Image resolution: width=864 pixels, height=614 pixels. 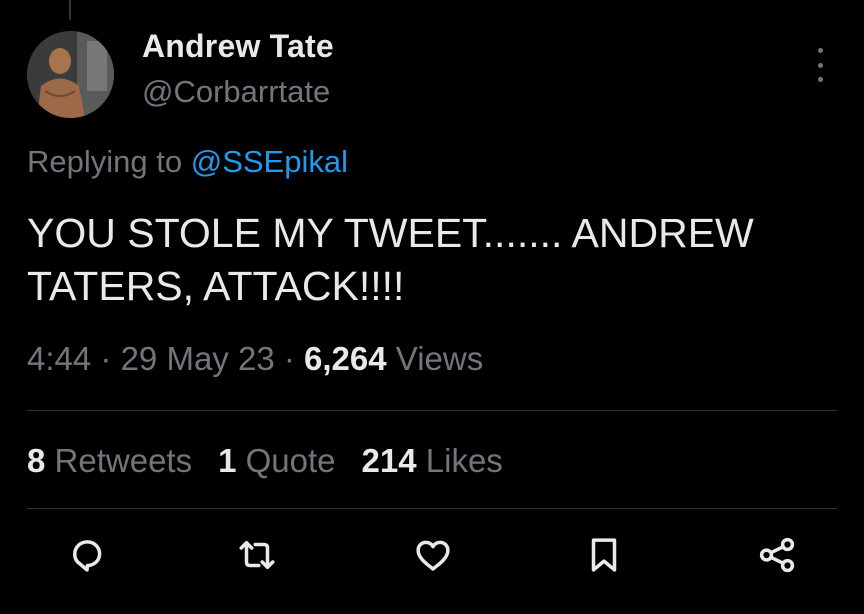 I want to click on bookmark-button, so click(x=604, y=555).